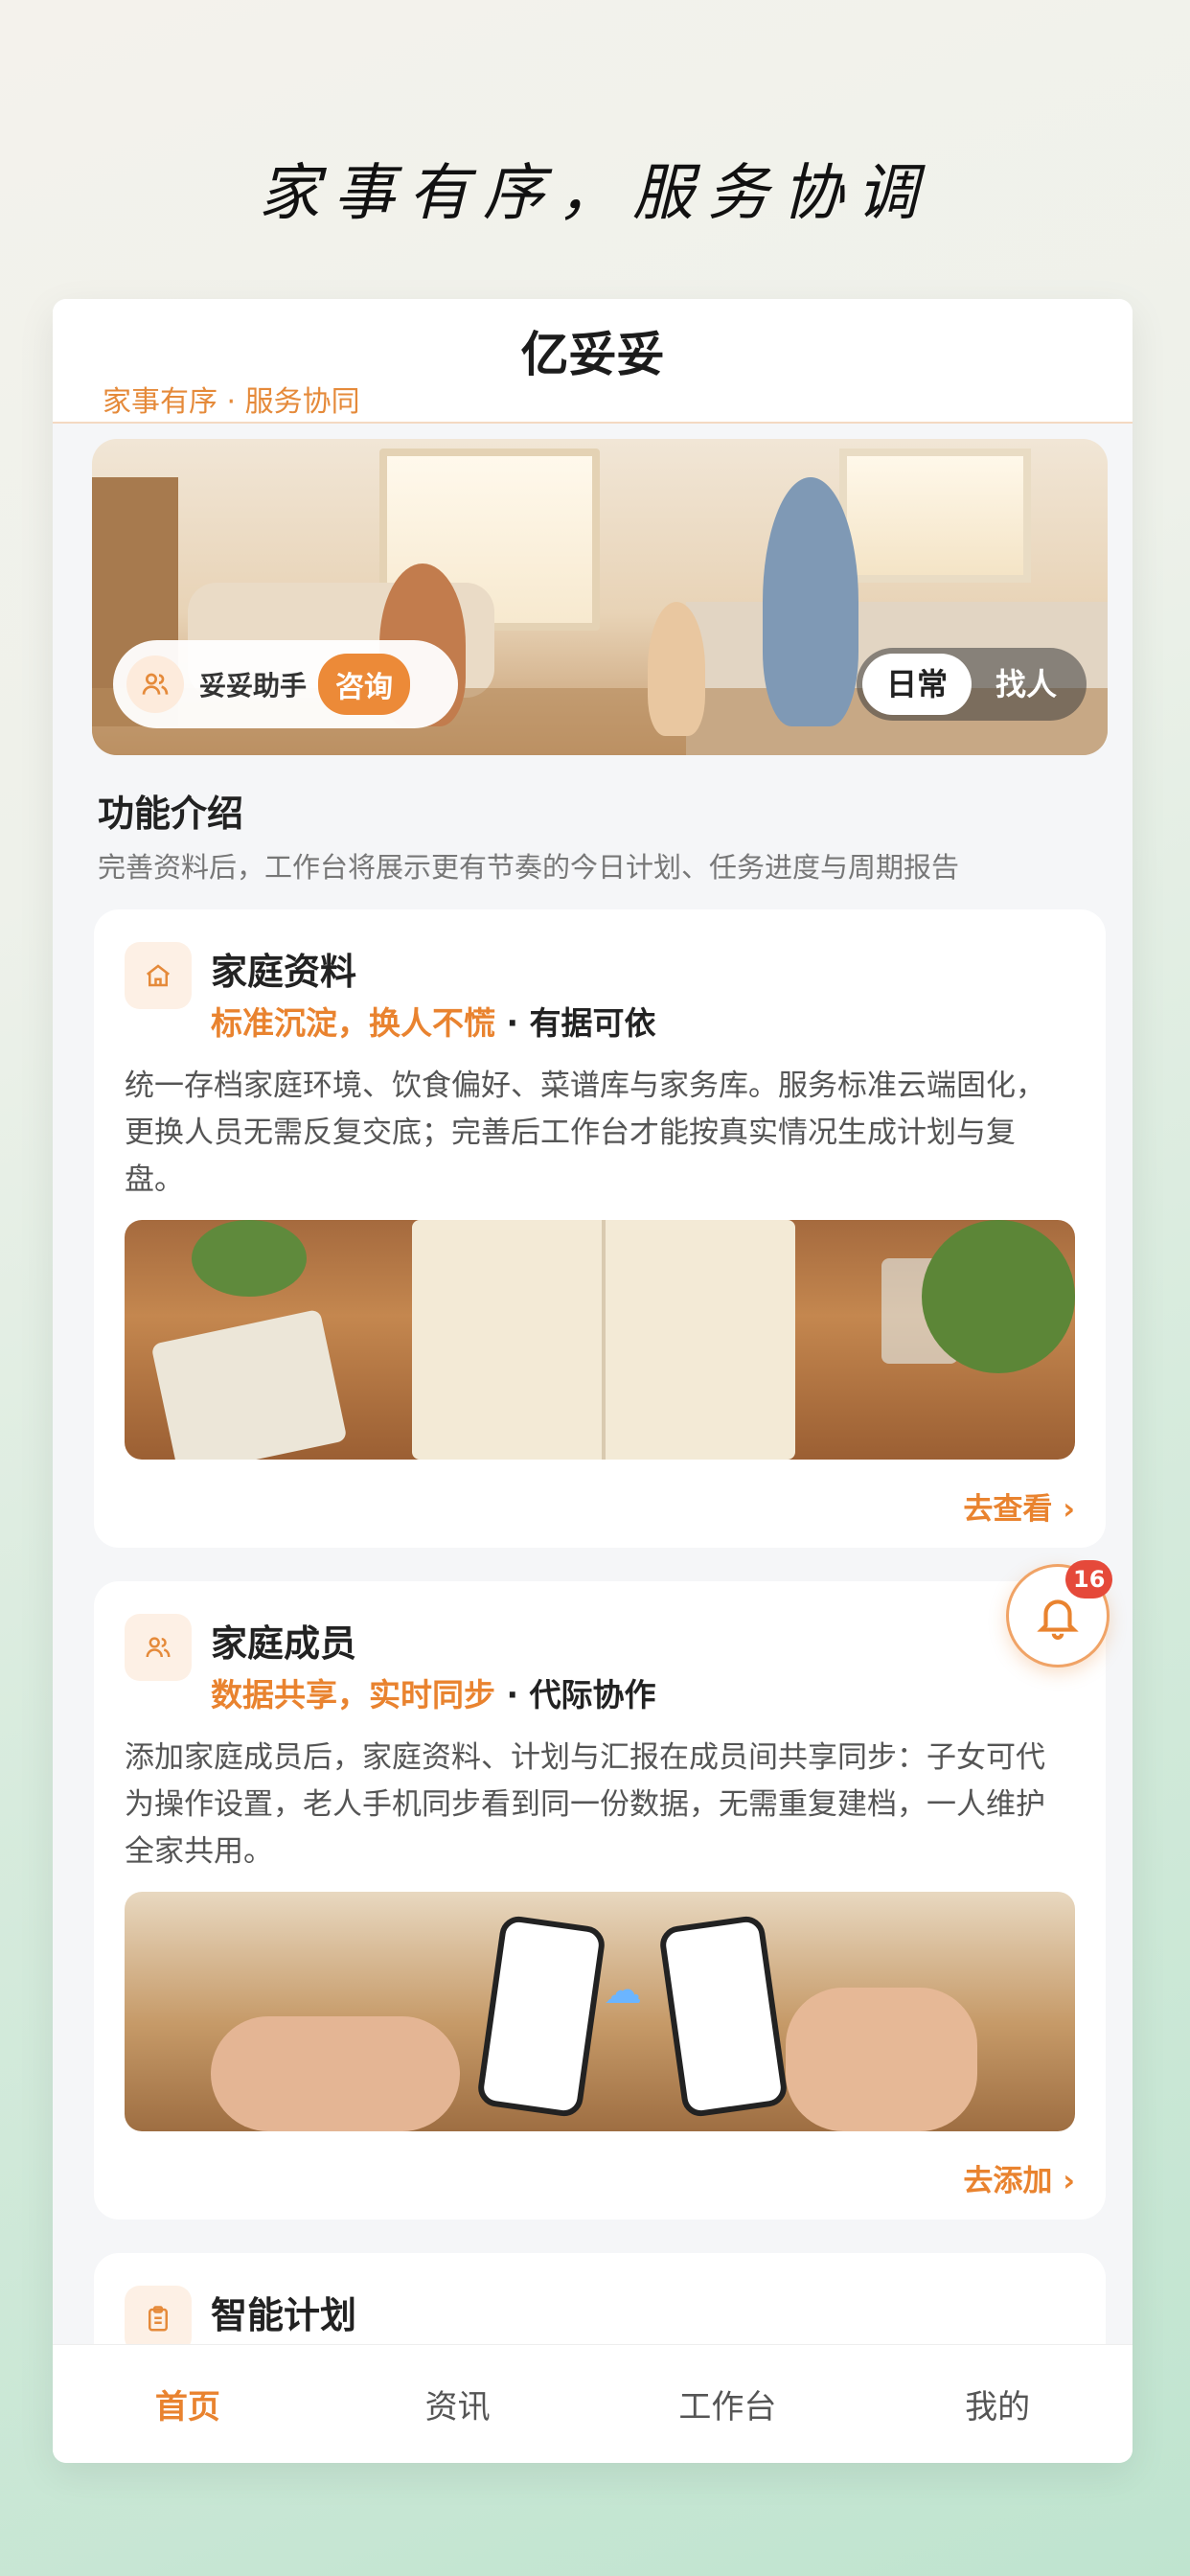  I want to click on hero-banner: 妥妥助手 咨询 日常 找人, so click(600, 597).